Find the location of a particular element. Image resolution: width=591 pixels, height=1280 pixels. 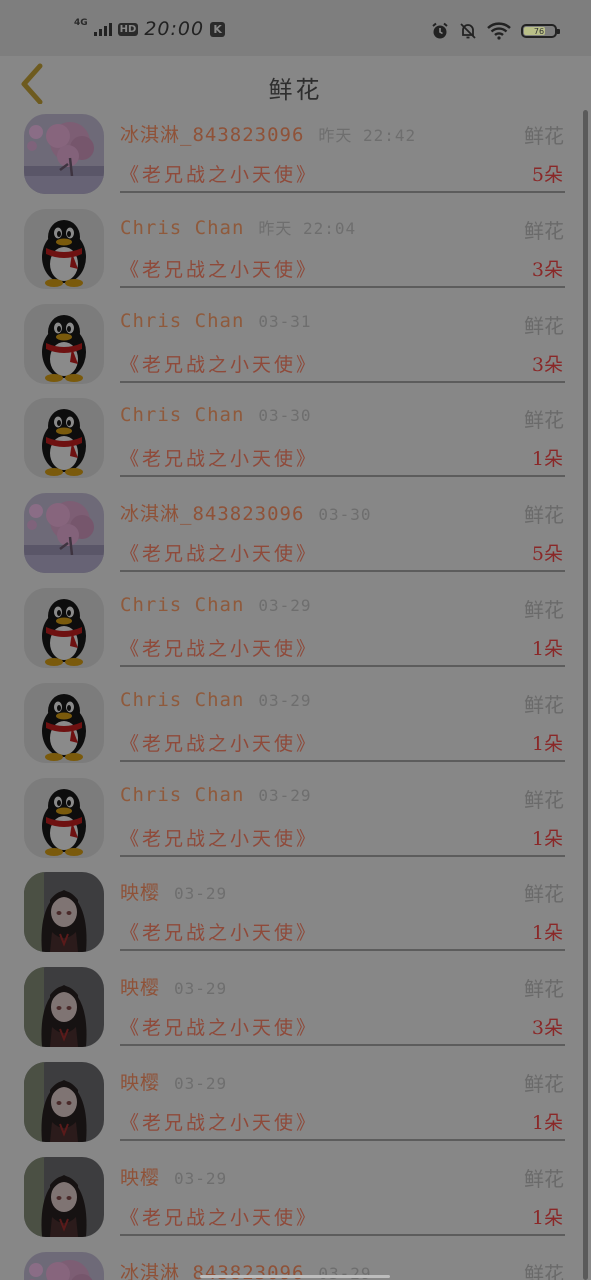

home-indicator is located at coordinates (295, 1276).